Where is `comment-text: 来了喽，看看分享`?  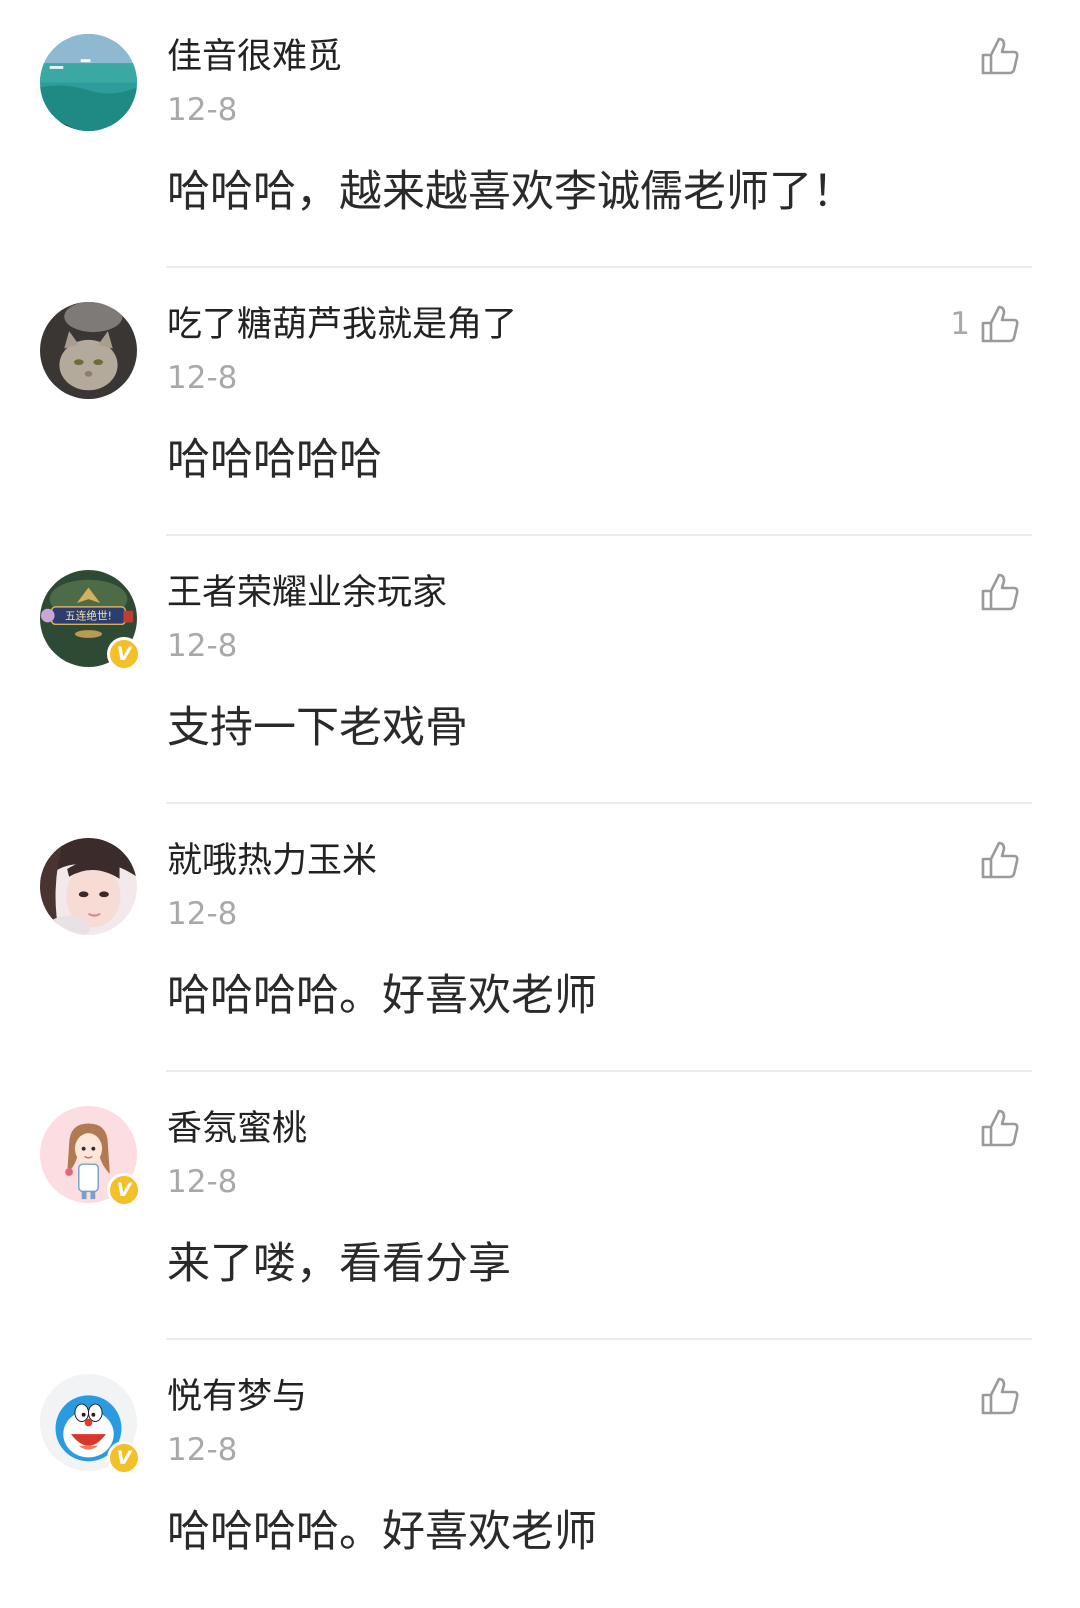
comment-text: 来了喽，看看分享 is located at coordinates (339, 1264).